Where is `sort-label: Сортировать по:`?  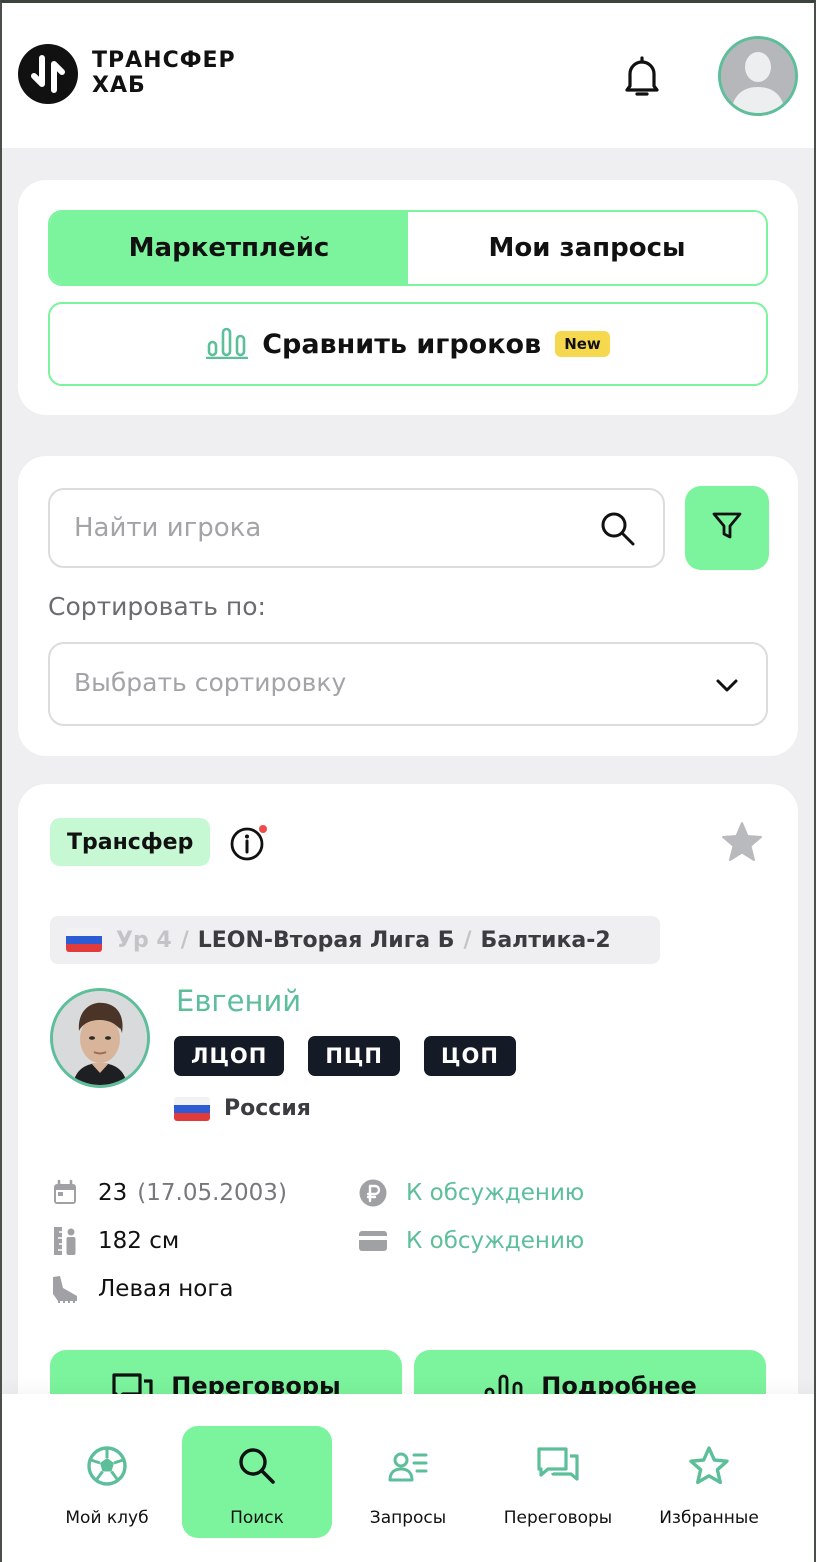
sort-label: Сортировать по: is located at coordinates (157, 606).